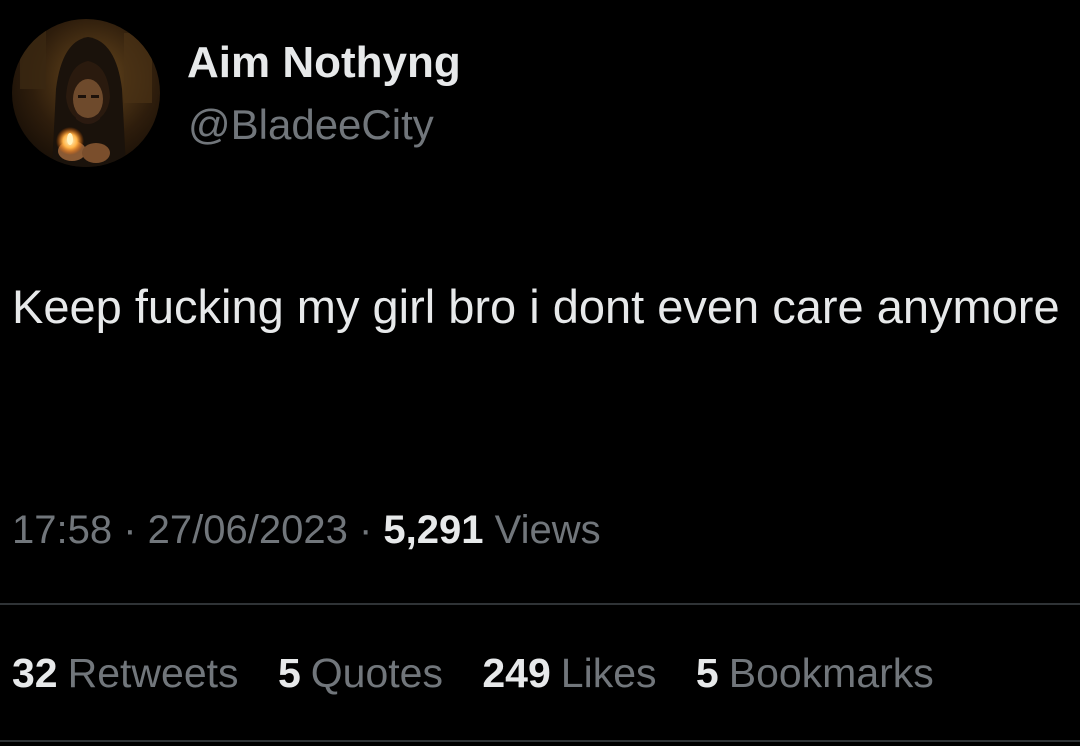 This screenshot has height=746, width=1080. I want to click on views-count: 5,291, so click(433, 530).